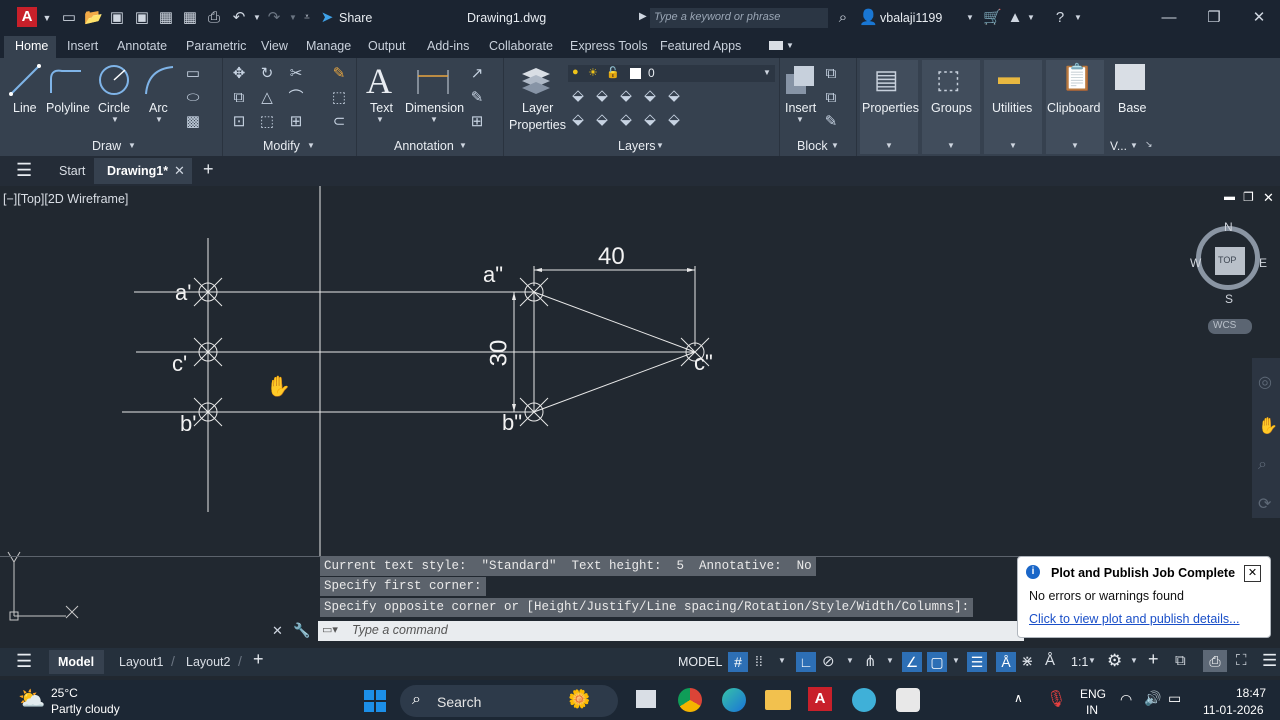  Describe the element at coordinates (477, 122) in the screenshot. I see `table-icon: ⊞` at that location.